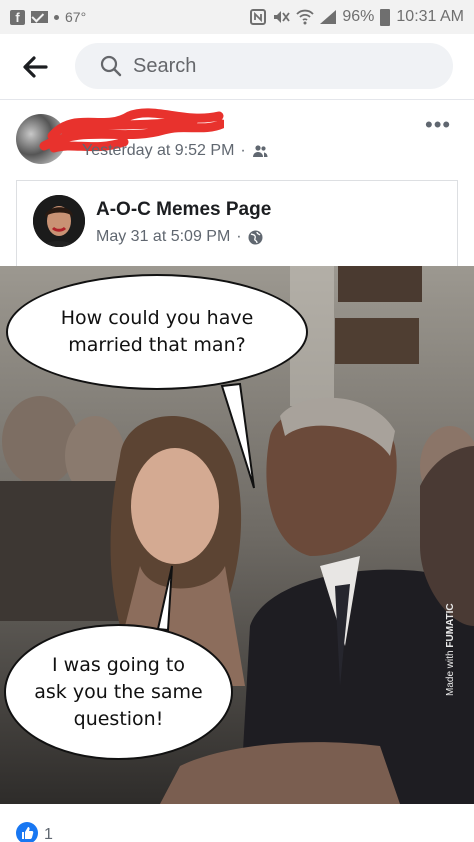 The width and height of the screenshot is (474, 842). I want to click on speech-bubble-top-text: How could you have married that man?, so click(157, 331).